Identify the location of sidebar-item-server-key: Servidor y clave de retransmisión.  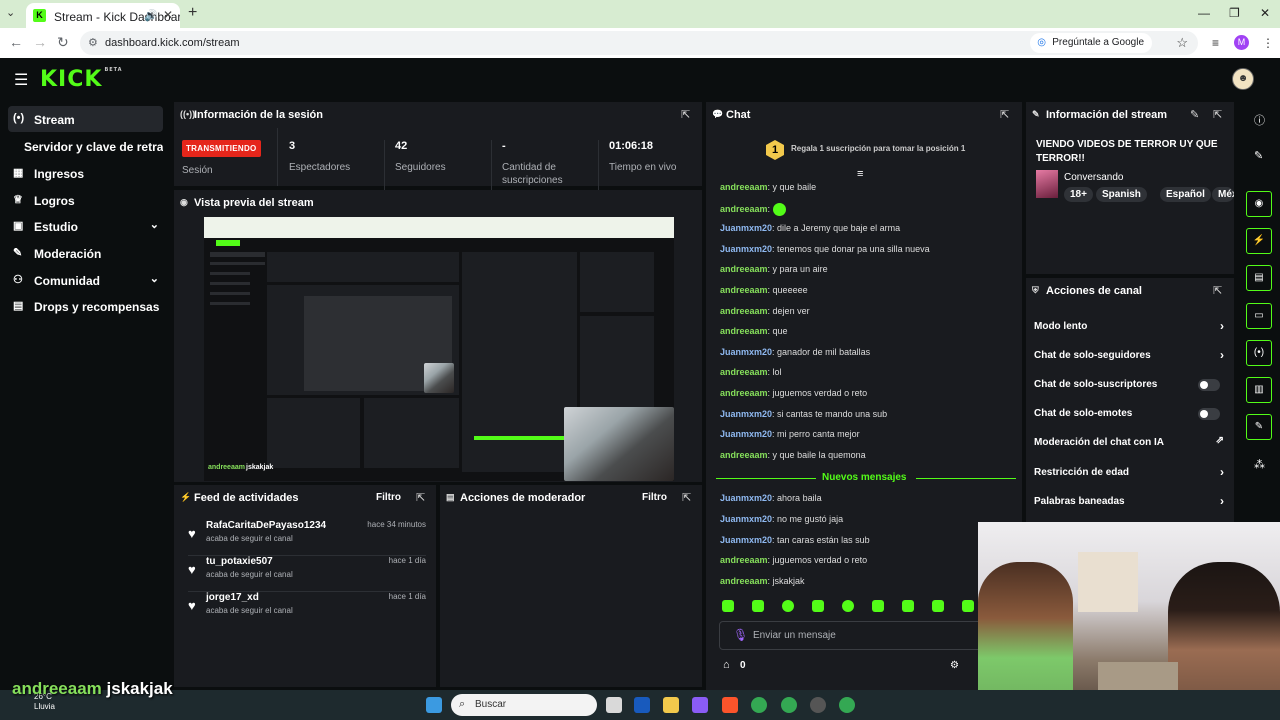
(85, 146).